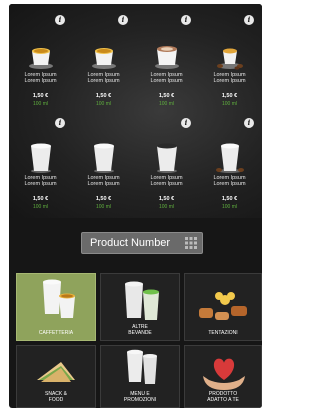 The image size is (320, 412). Describe the element at coordinates (56, 400) in the screenshot. I see `category-label-line2: FOOD` at that location.